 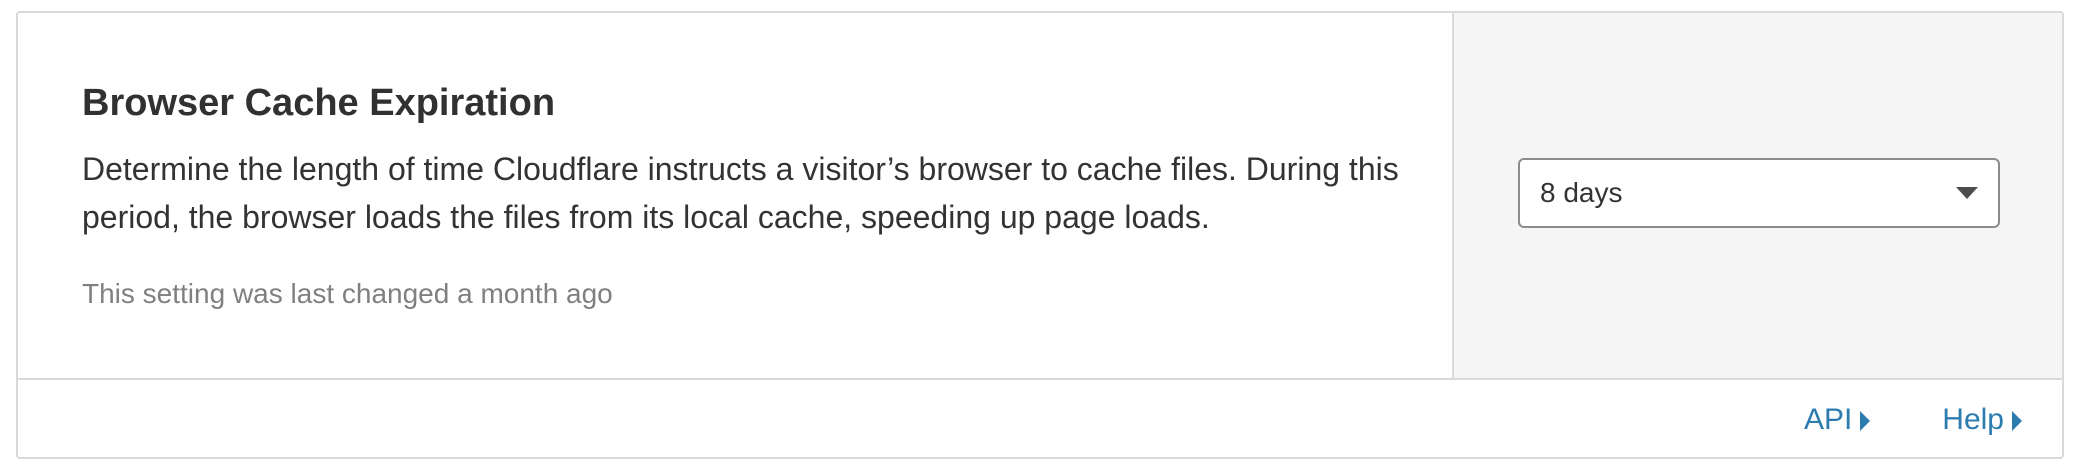 I want to click on cache-expiration-select: 8 days, so click(x=1759, y=193).